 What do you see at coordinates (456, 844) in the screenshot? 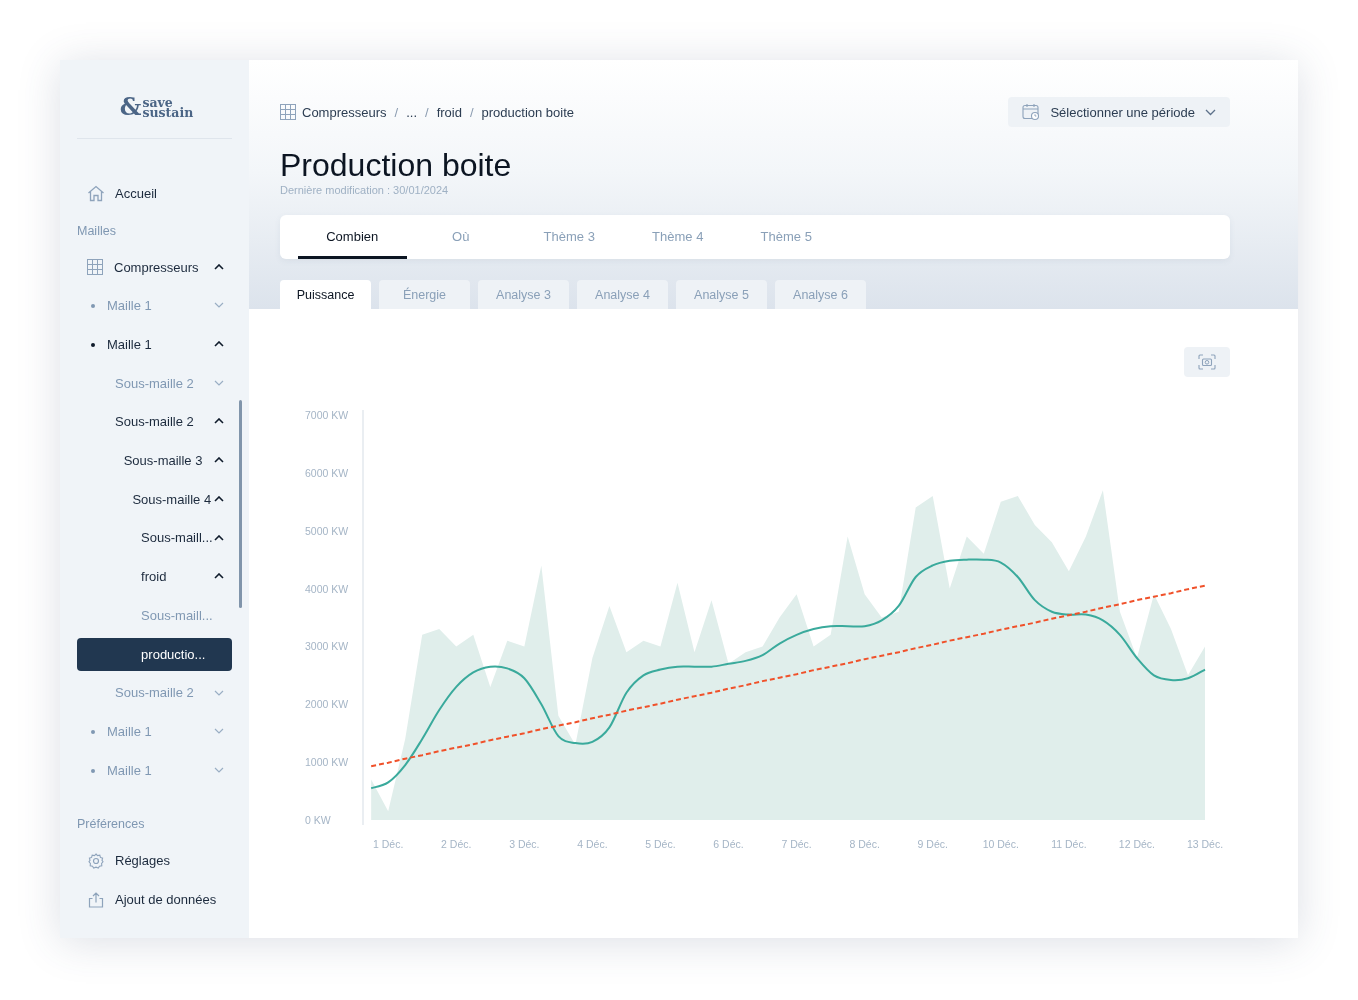
I see `x-tick-label: 2 Déc.` at bounding box center [456, 844].